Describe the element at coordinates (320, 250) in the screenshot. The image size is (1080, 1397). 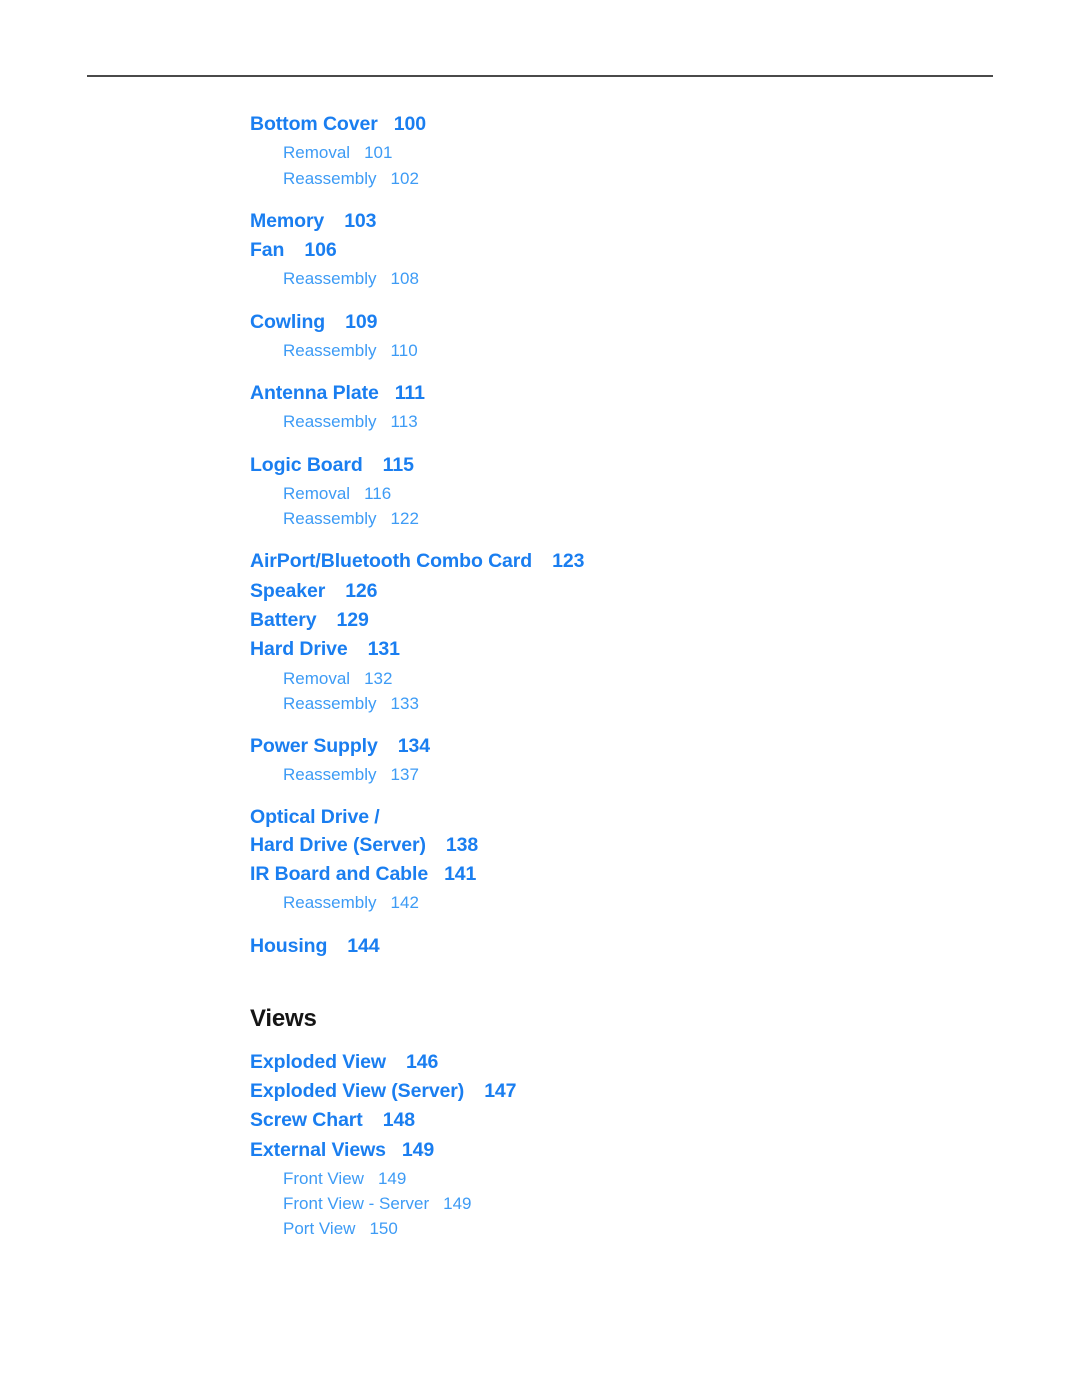
I see `toc-entry-page: 106` at that location.